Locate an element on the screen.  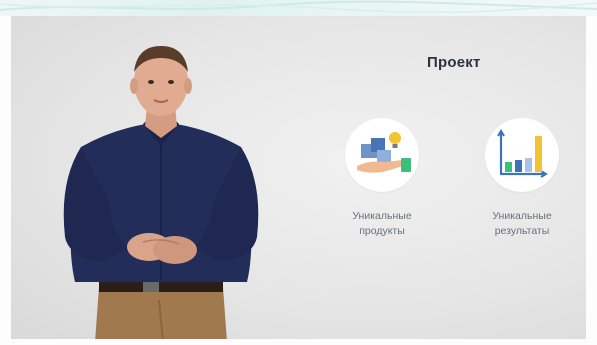
products-icon-circle is located at coordinates (382, 155).